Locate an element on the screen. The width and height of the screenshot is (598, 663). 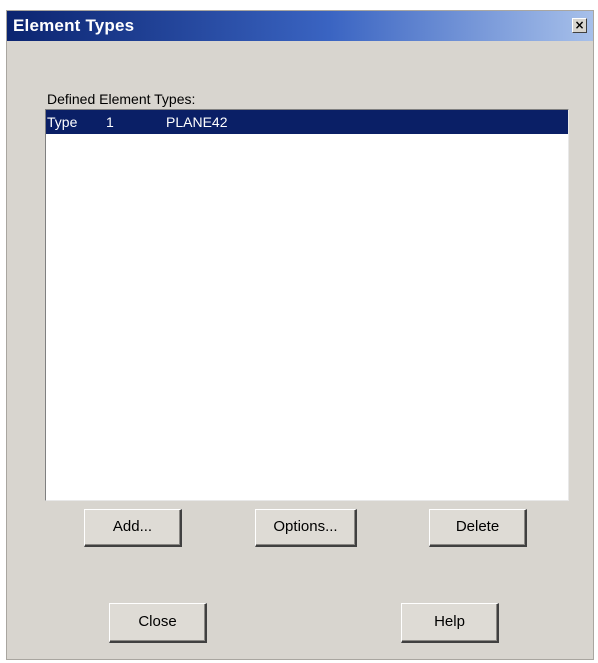
delete-button: Delete is located at coordinates (478, 528).